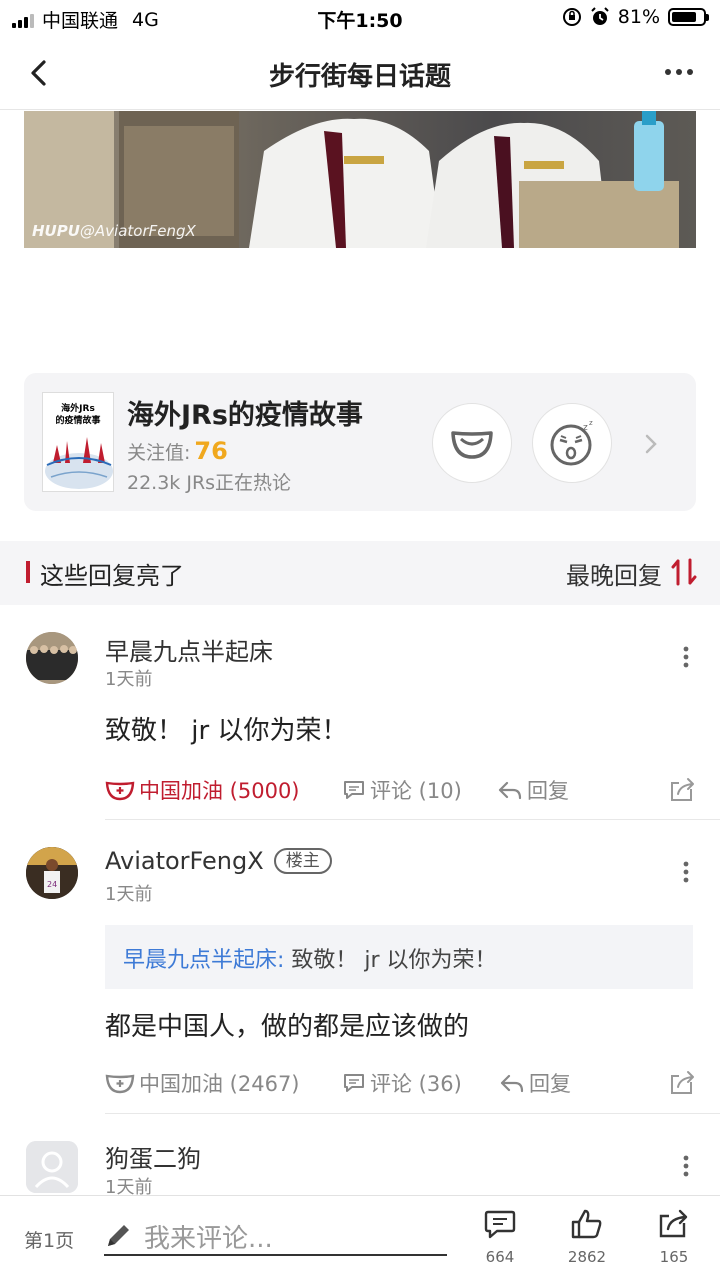 The height and width of the screenshot is (1280, 720). Describe the element at coordinates (211, 451) in the screenshot. I see `follow-value: 76` at that location.